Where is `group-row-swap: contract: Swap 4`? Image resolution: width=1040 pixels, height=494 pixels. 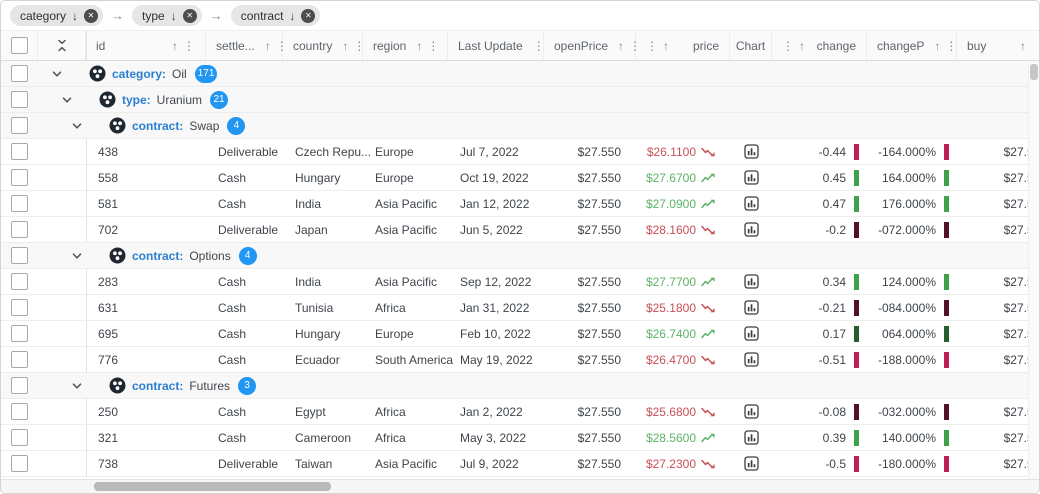 group-row-swap: contract: Swap 4 is located at coordinates (520, 126).